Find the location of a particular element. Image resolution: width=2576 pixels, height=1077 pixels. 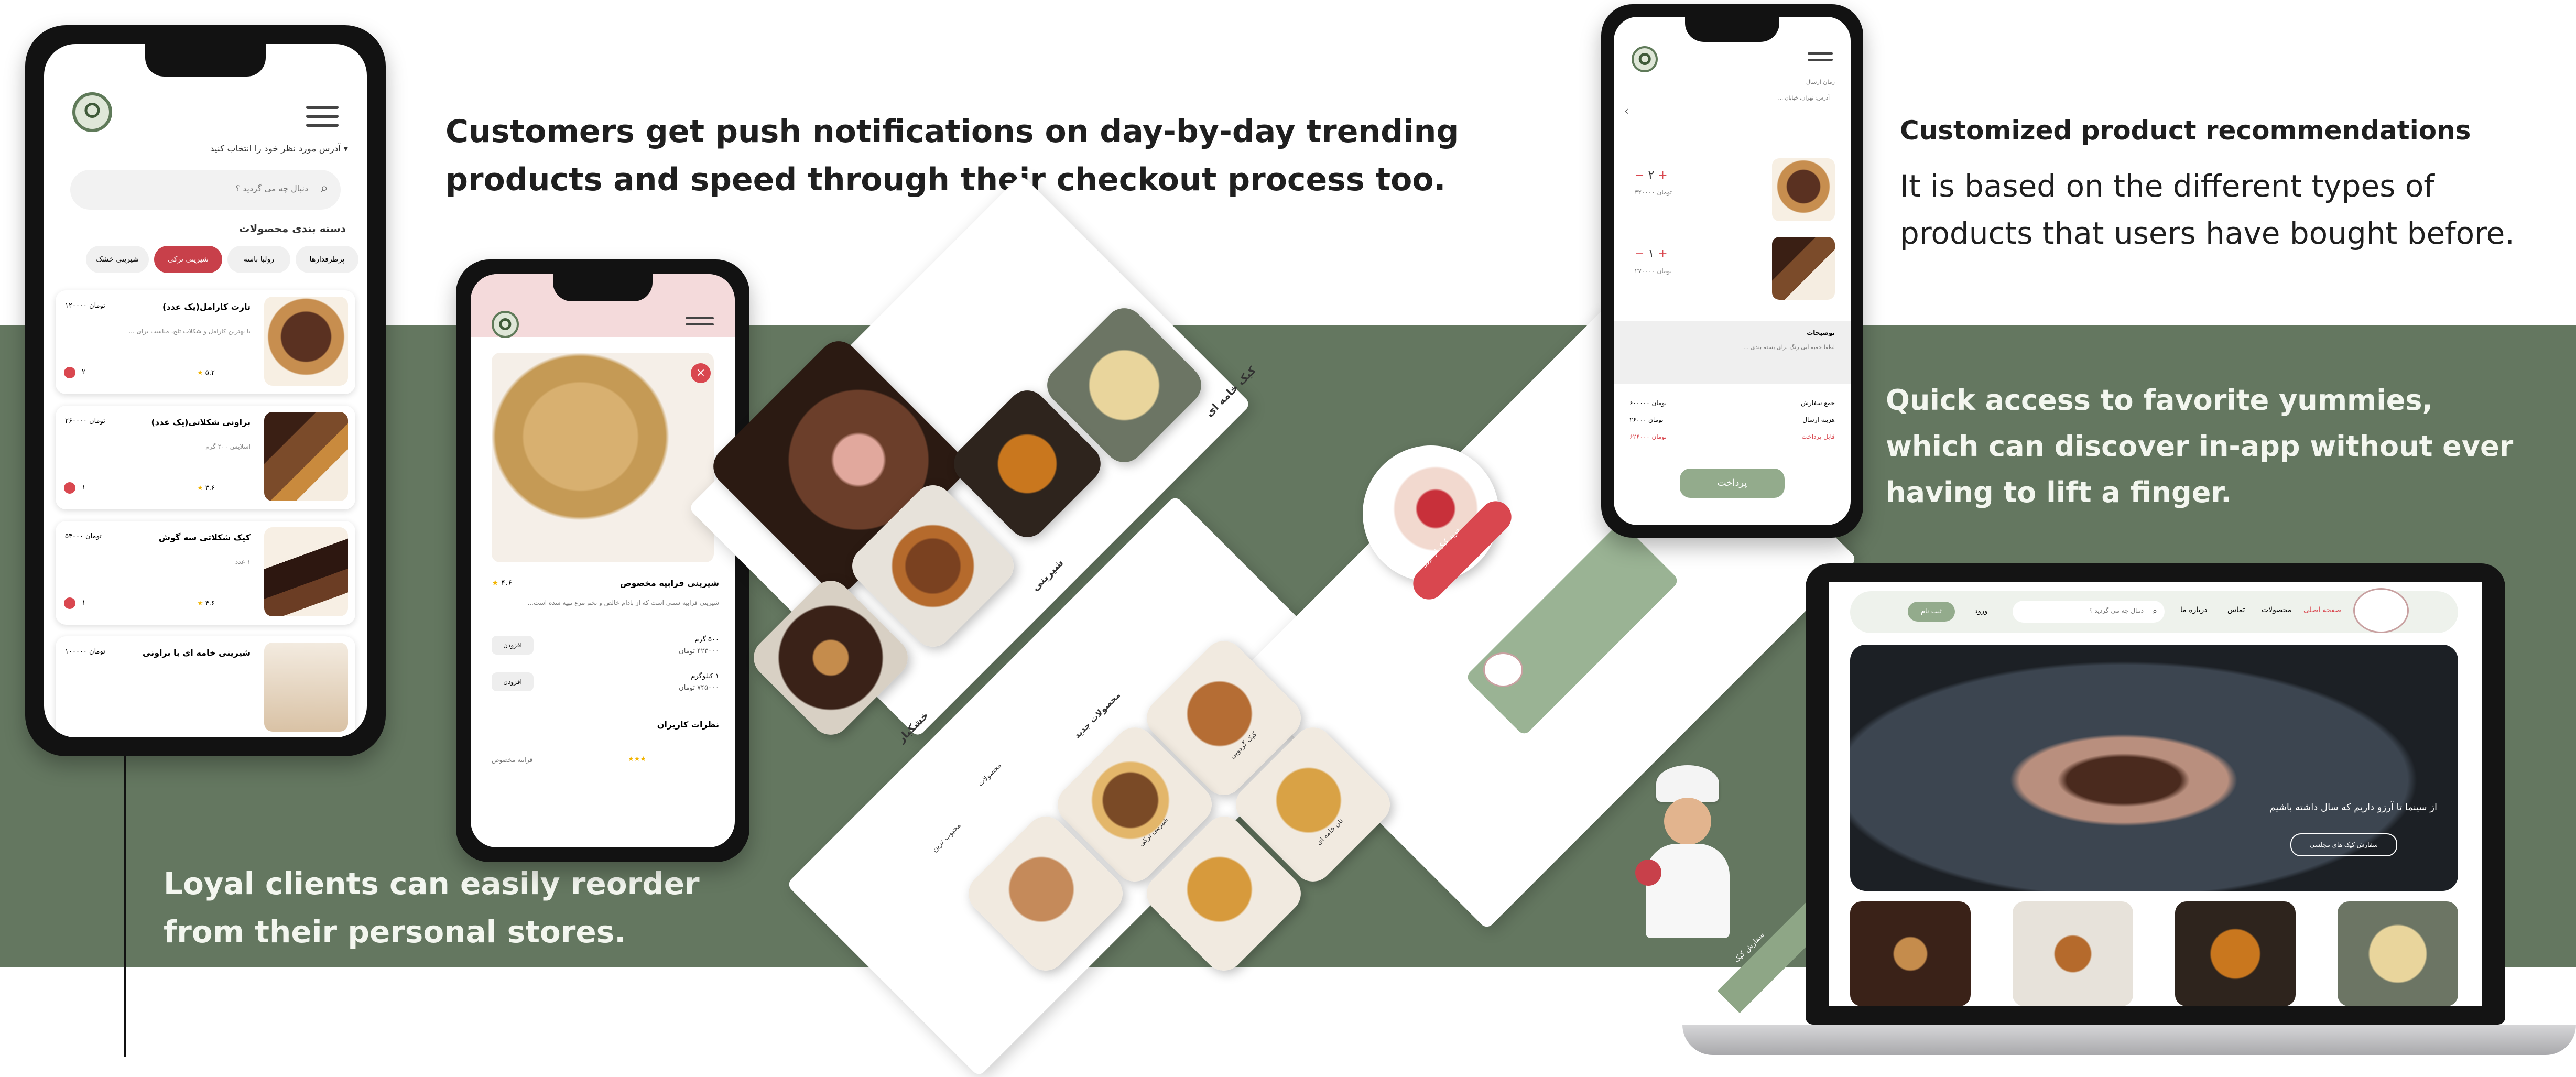

notes-title: توضیحات is located at coordinates (1821, 332).